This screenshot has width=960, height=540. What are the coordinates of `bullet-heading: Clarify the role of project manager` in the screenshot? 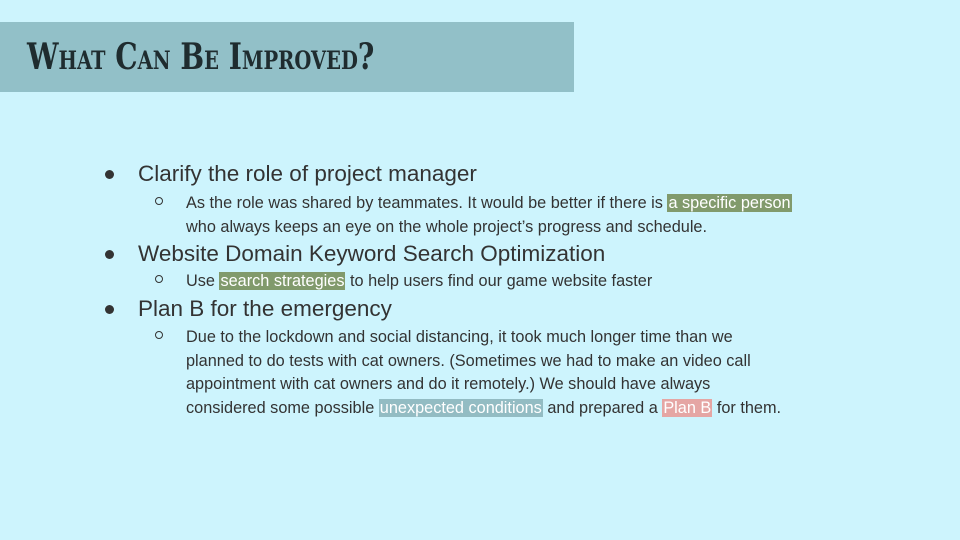 It's located at (307, 173).